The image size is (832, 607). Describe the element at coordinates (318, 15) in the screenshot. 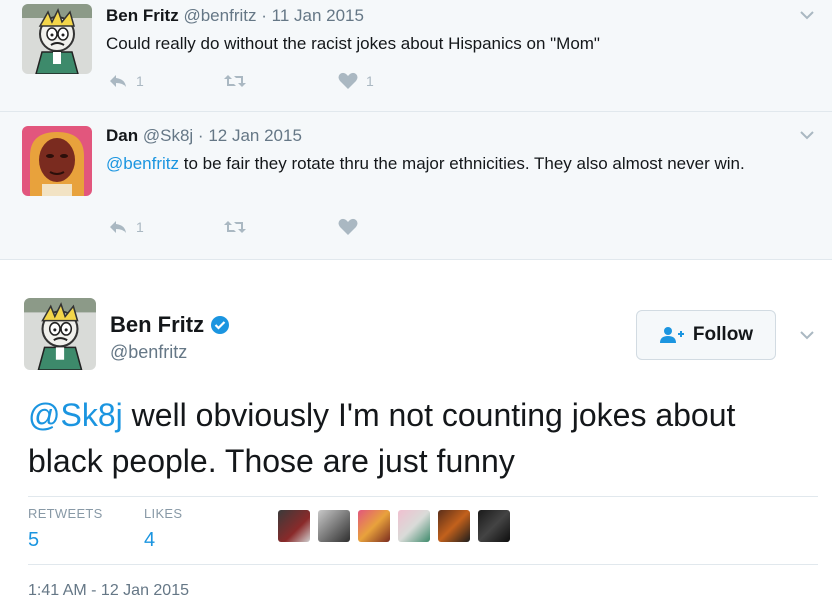

I see `tweet-date: 11 Jan 2015` at that location.